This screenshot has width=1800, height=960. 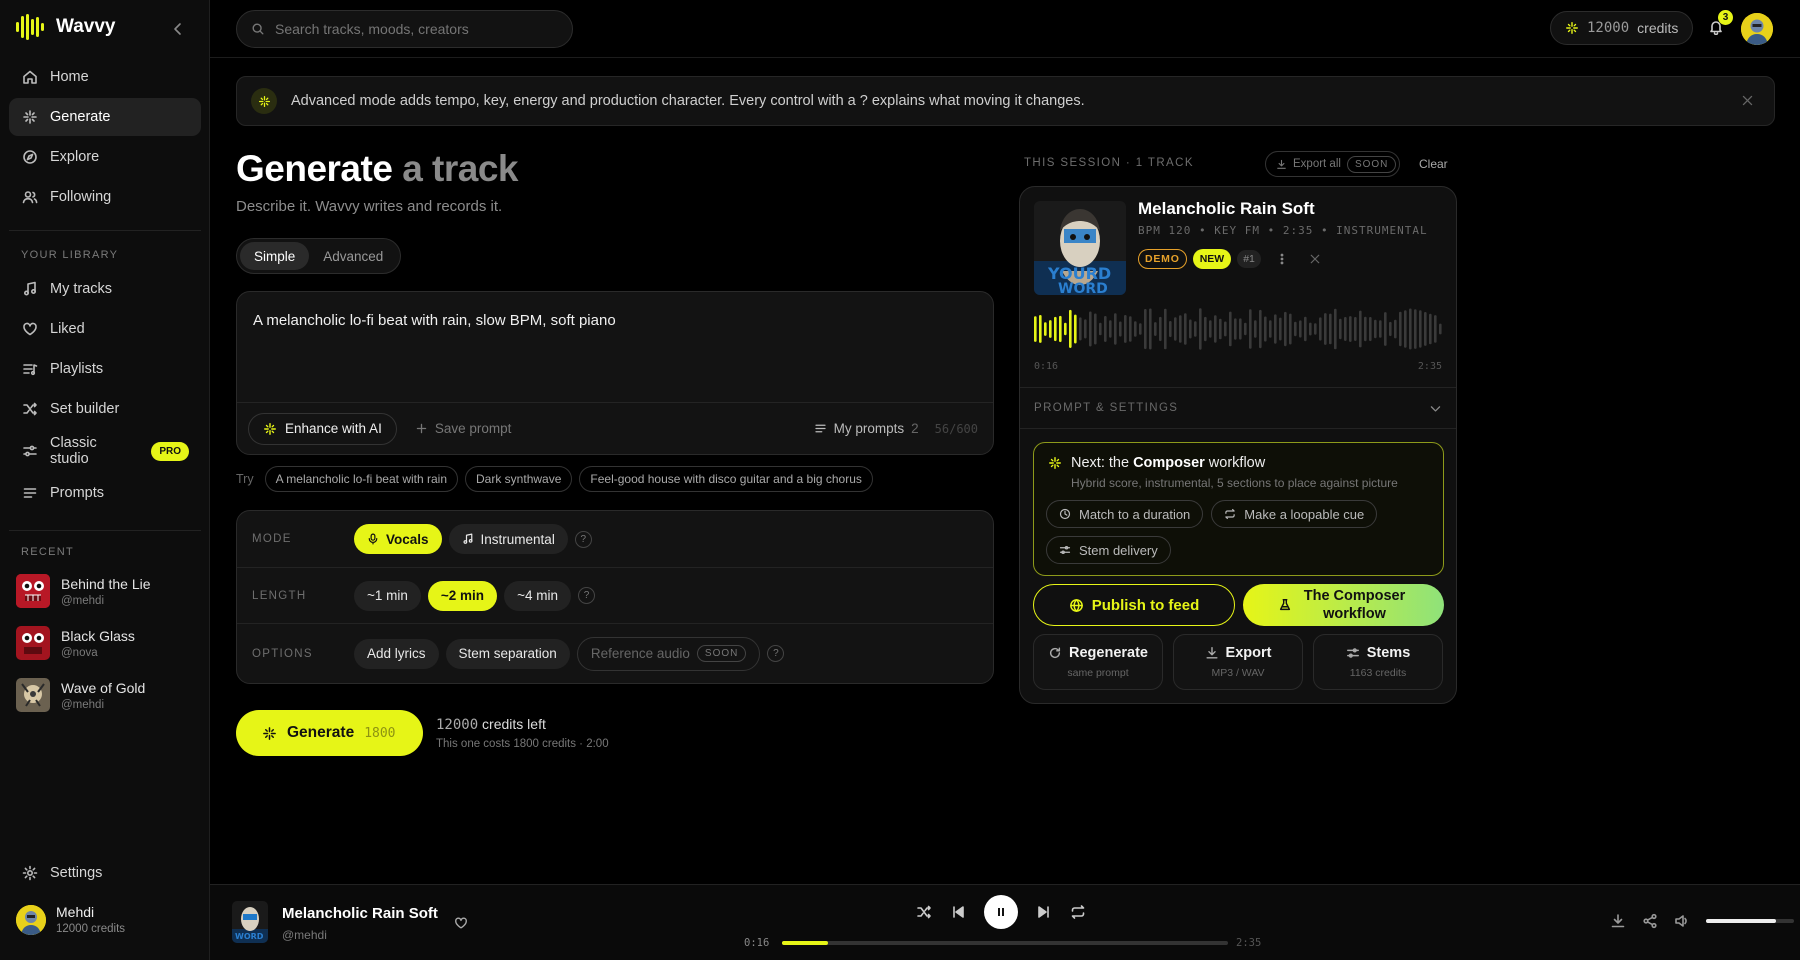 I want to click on collapse-sidebar-icon, so click(x=178, y=29).